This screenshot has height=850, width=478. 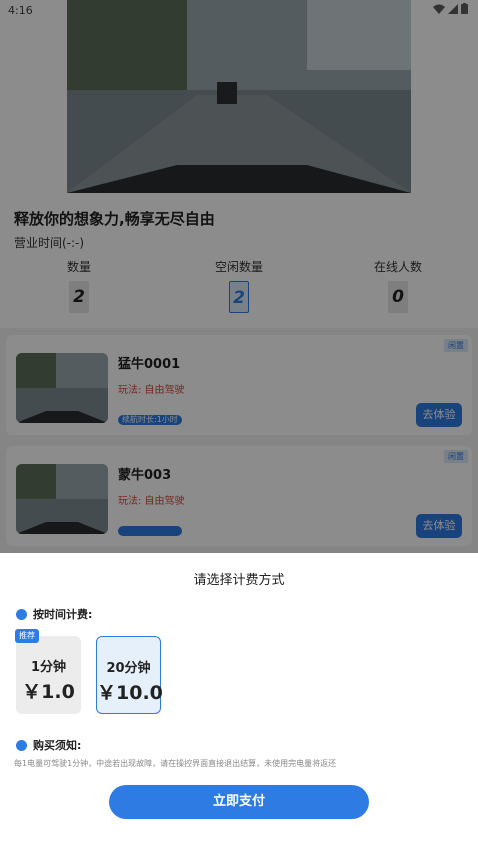 What do you see at coordinates (57, 745) in the screenshot?
I see `notice-label: 购买须知:` at bounding box center [57, 745].